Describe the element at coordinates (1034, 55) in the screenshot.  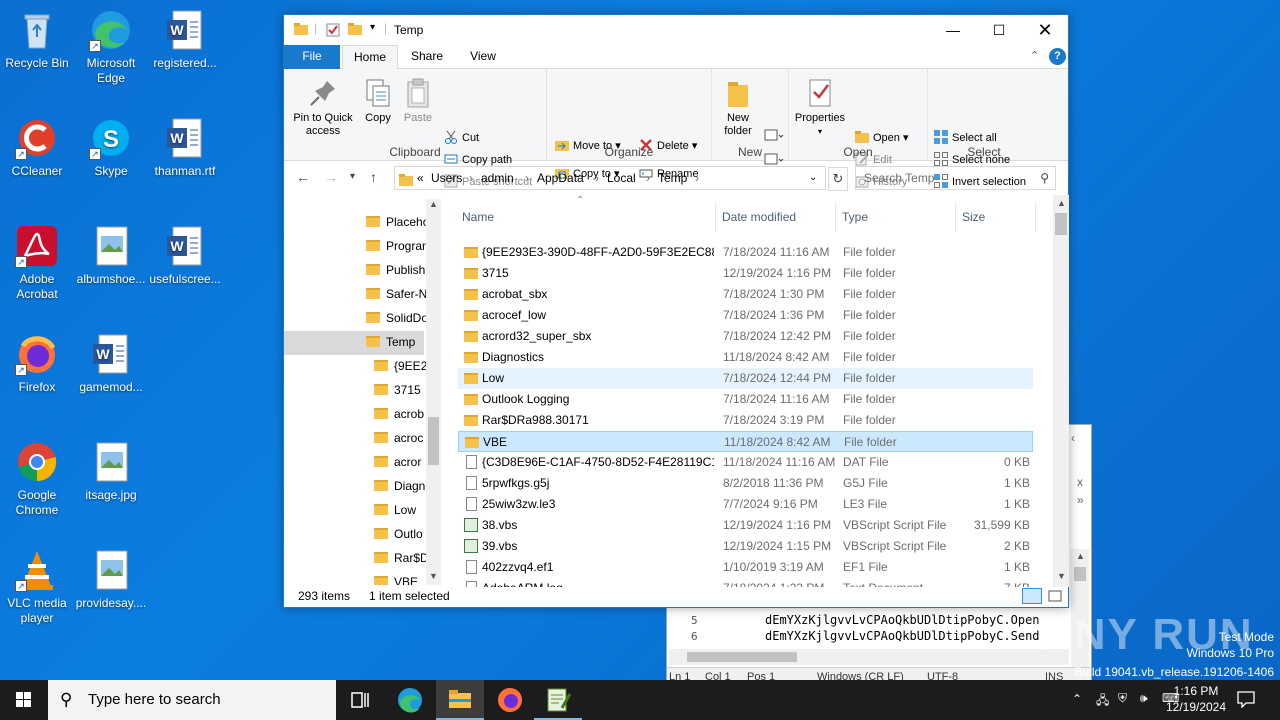
I see `collapse-ribbon-icon: ⌃` at that location.